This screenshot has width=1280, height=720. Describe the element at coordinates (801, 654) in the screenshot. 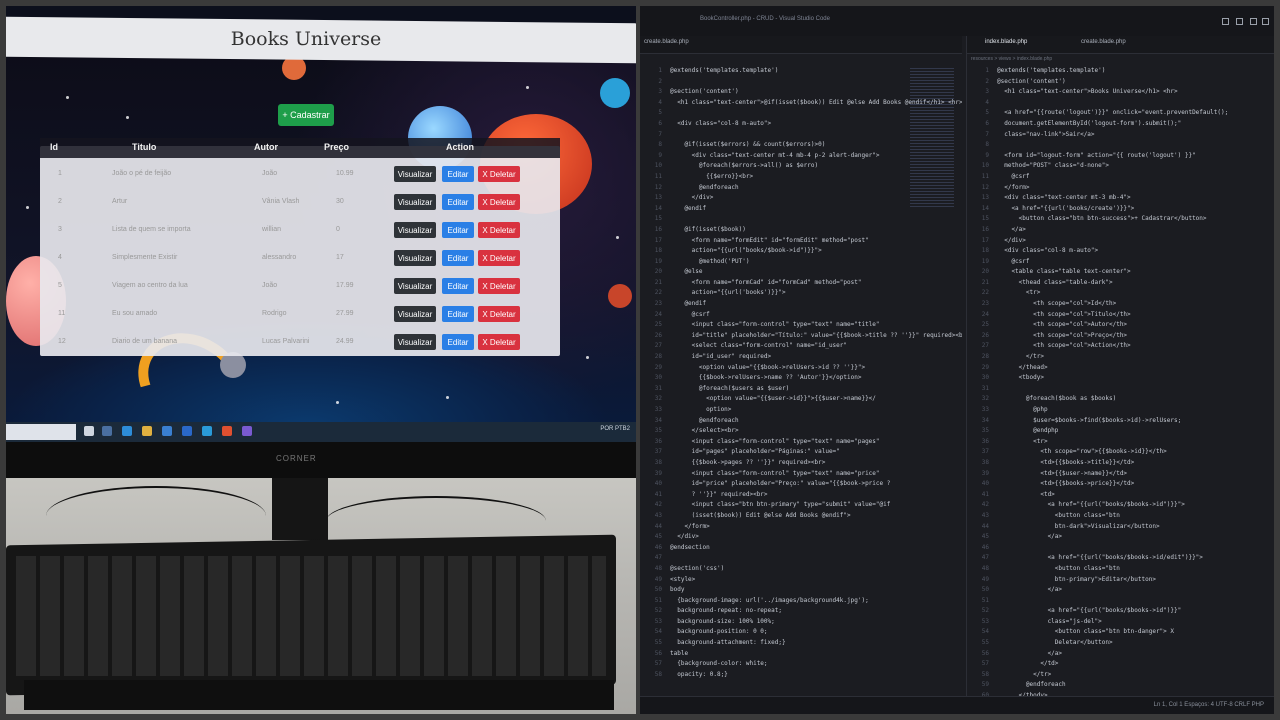

I see `code-line: 56 table` at that location.